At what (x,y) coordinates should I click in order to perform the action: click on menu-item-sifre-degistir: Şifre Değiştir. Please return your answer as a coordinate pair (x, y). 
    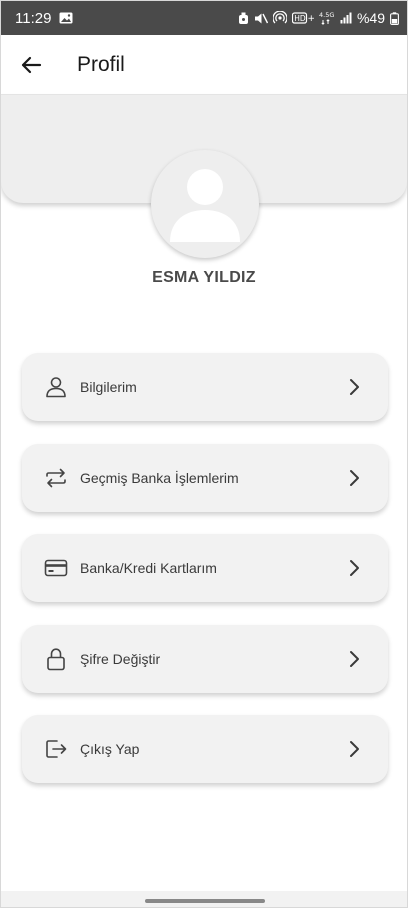
    Looking at the image, I should click on (205, 659).